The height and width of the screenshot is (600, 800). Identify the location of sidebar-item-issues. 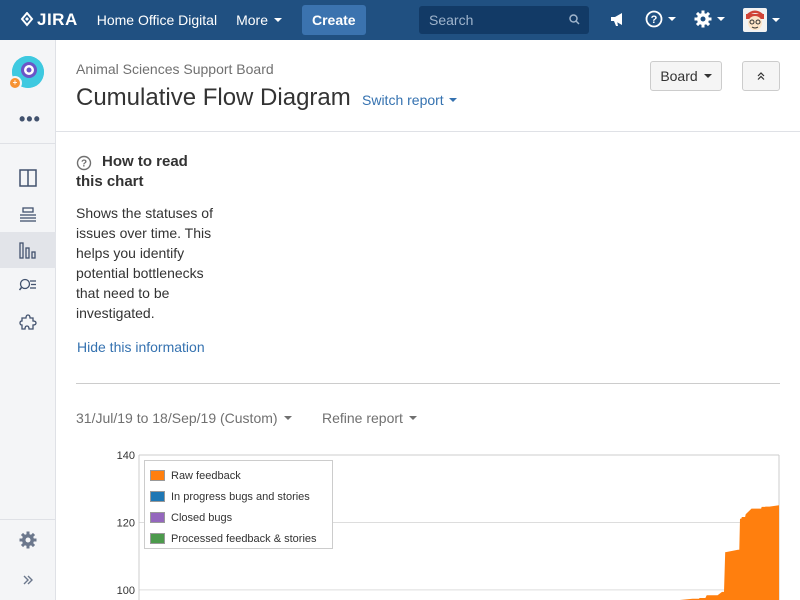
(28, 286).